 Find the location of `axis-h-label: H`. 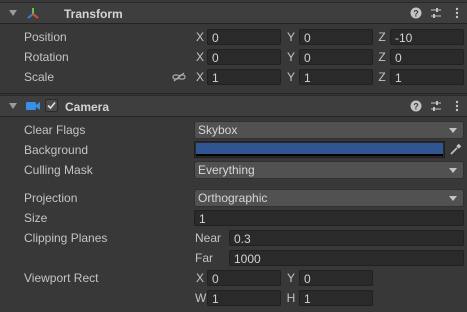

axis-h-label: H is located at coordinates (291, 298).